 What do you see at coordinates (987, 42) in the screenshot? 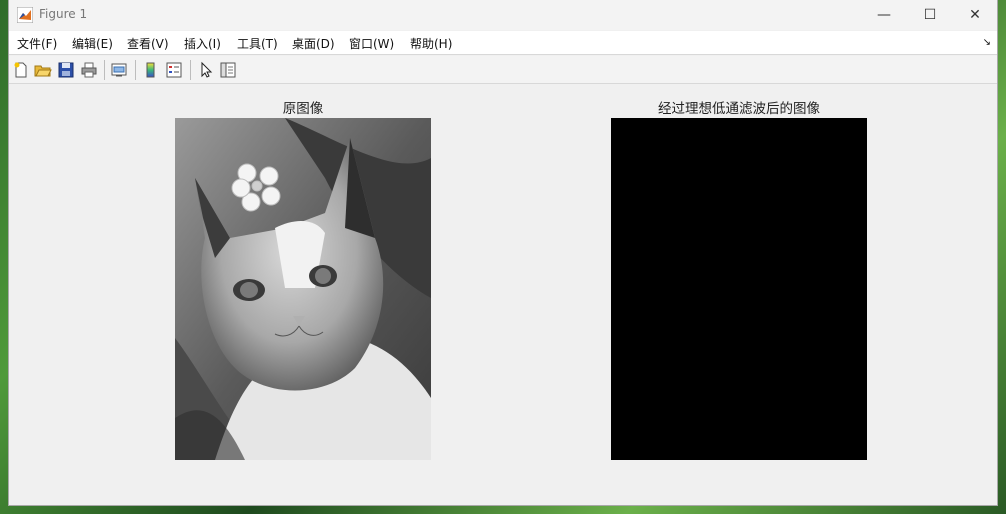
I see `menu-overflow-icon: ↘` at bounding box center [987, 42].